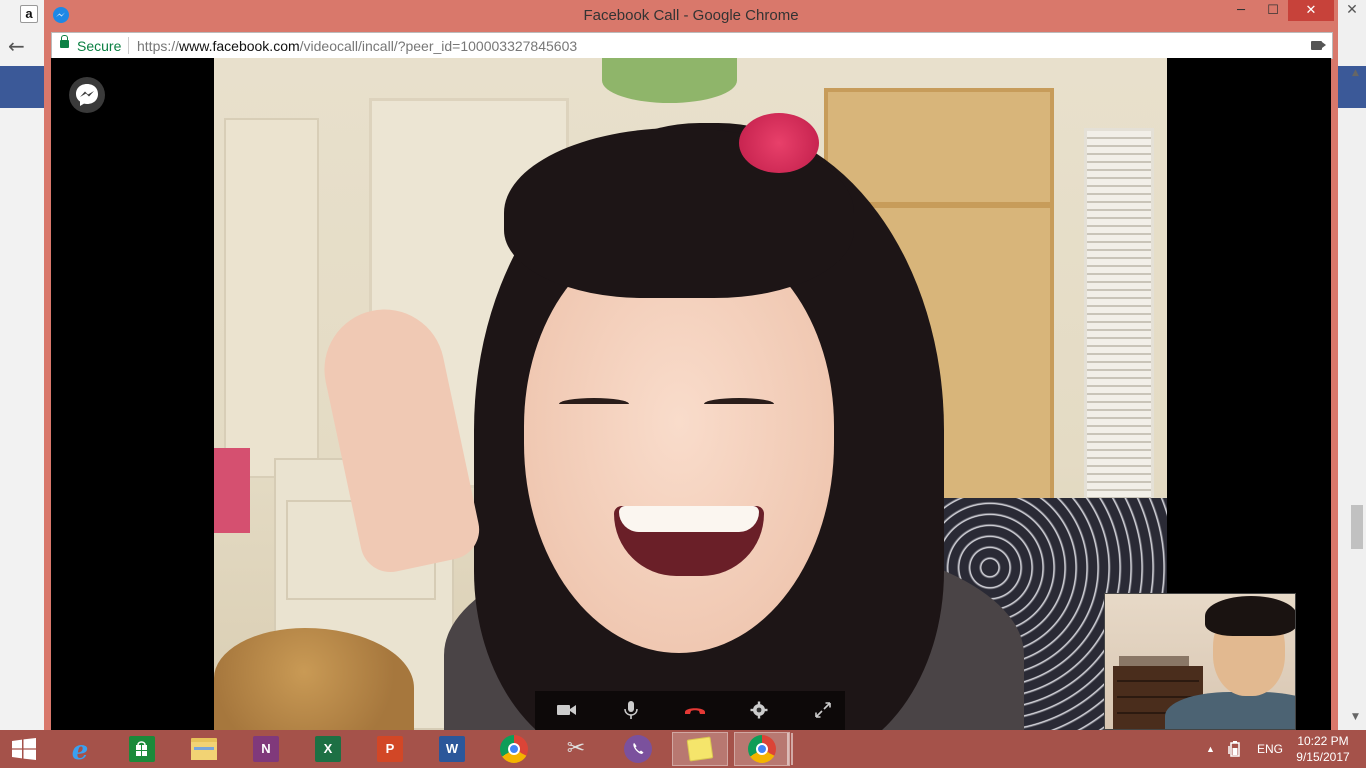 The width and height of the screenshot is (1366, 768). What do you see at coordinates (1241, 10) in the screenshot?
I see `minimize-button: ─` at bounding box center [1241, 10].